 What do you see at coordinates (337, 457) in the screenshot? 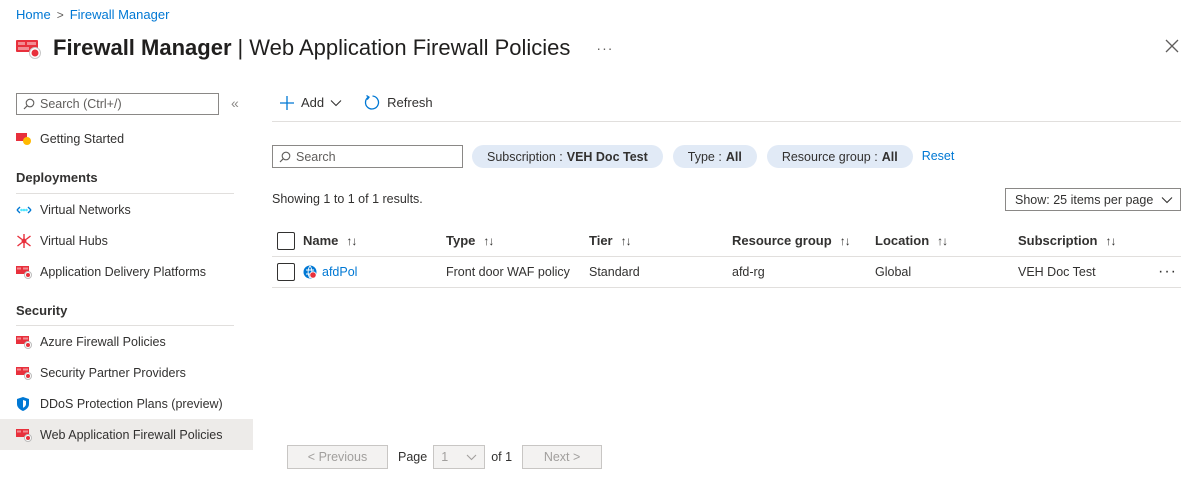
I see `previous-page-button: < Previous` at bounding box center [337, 457].